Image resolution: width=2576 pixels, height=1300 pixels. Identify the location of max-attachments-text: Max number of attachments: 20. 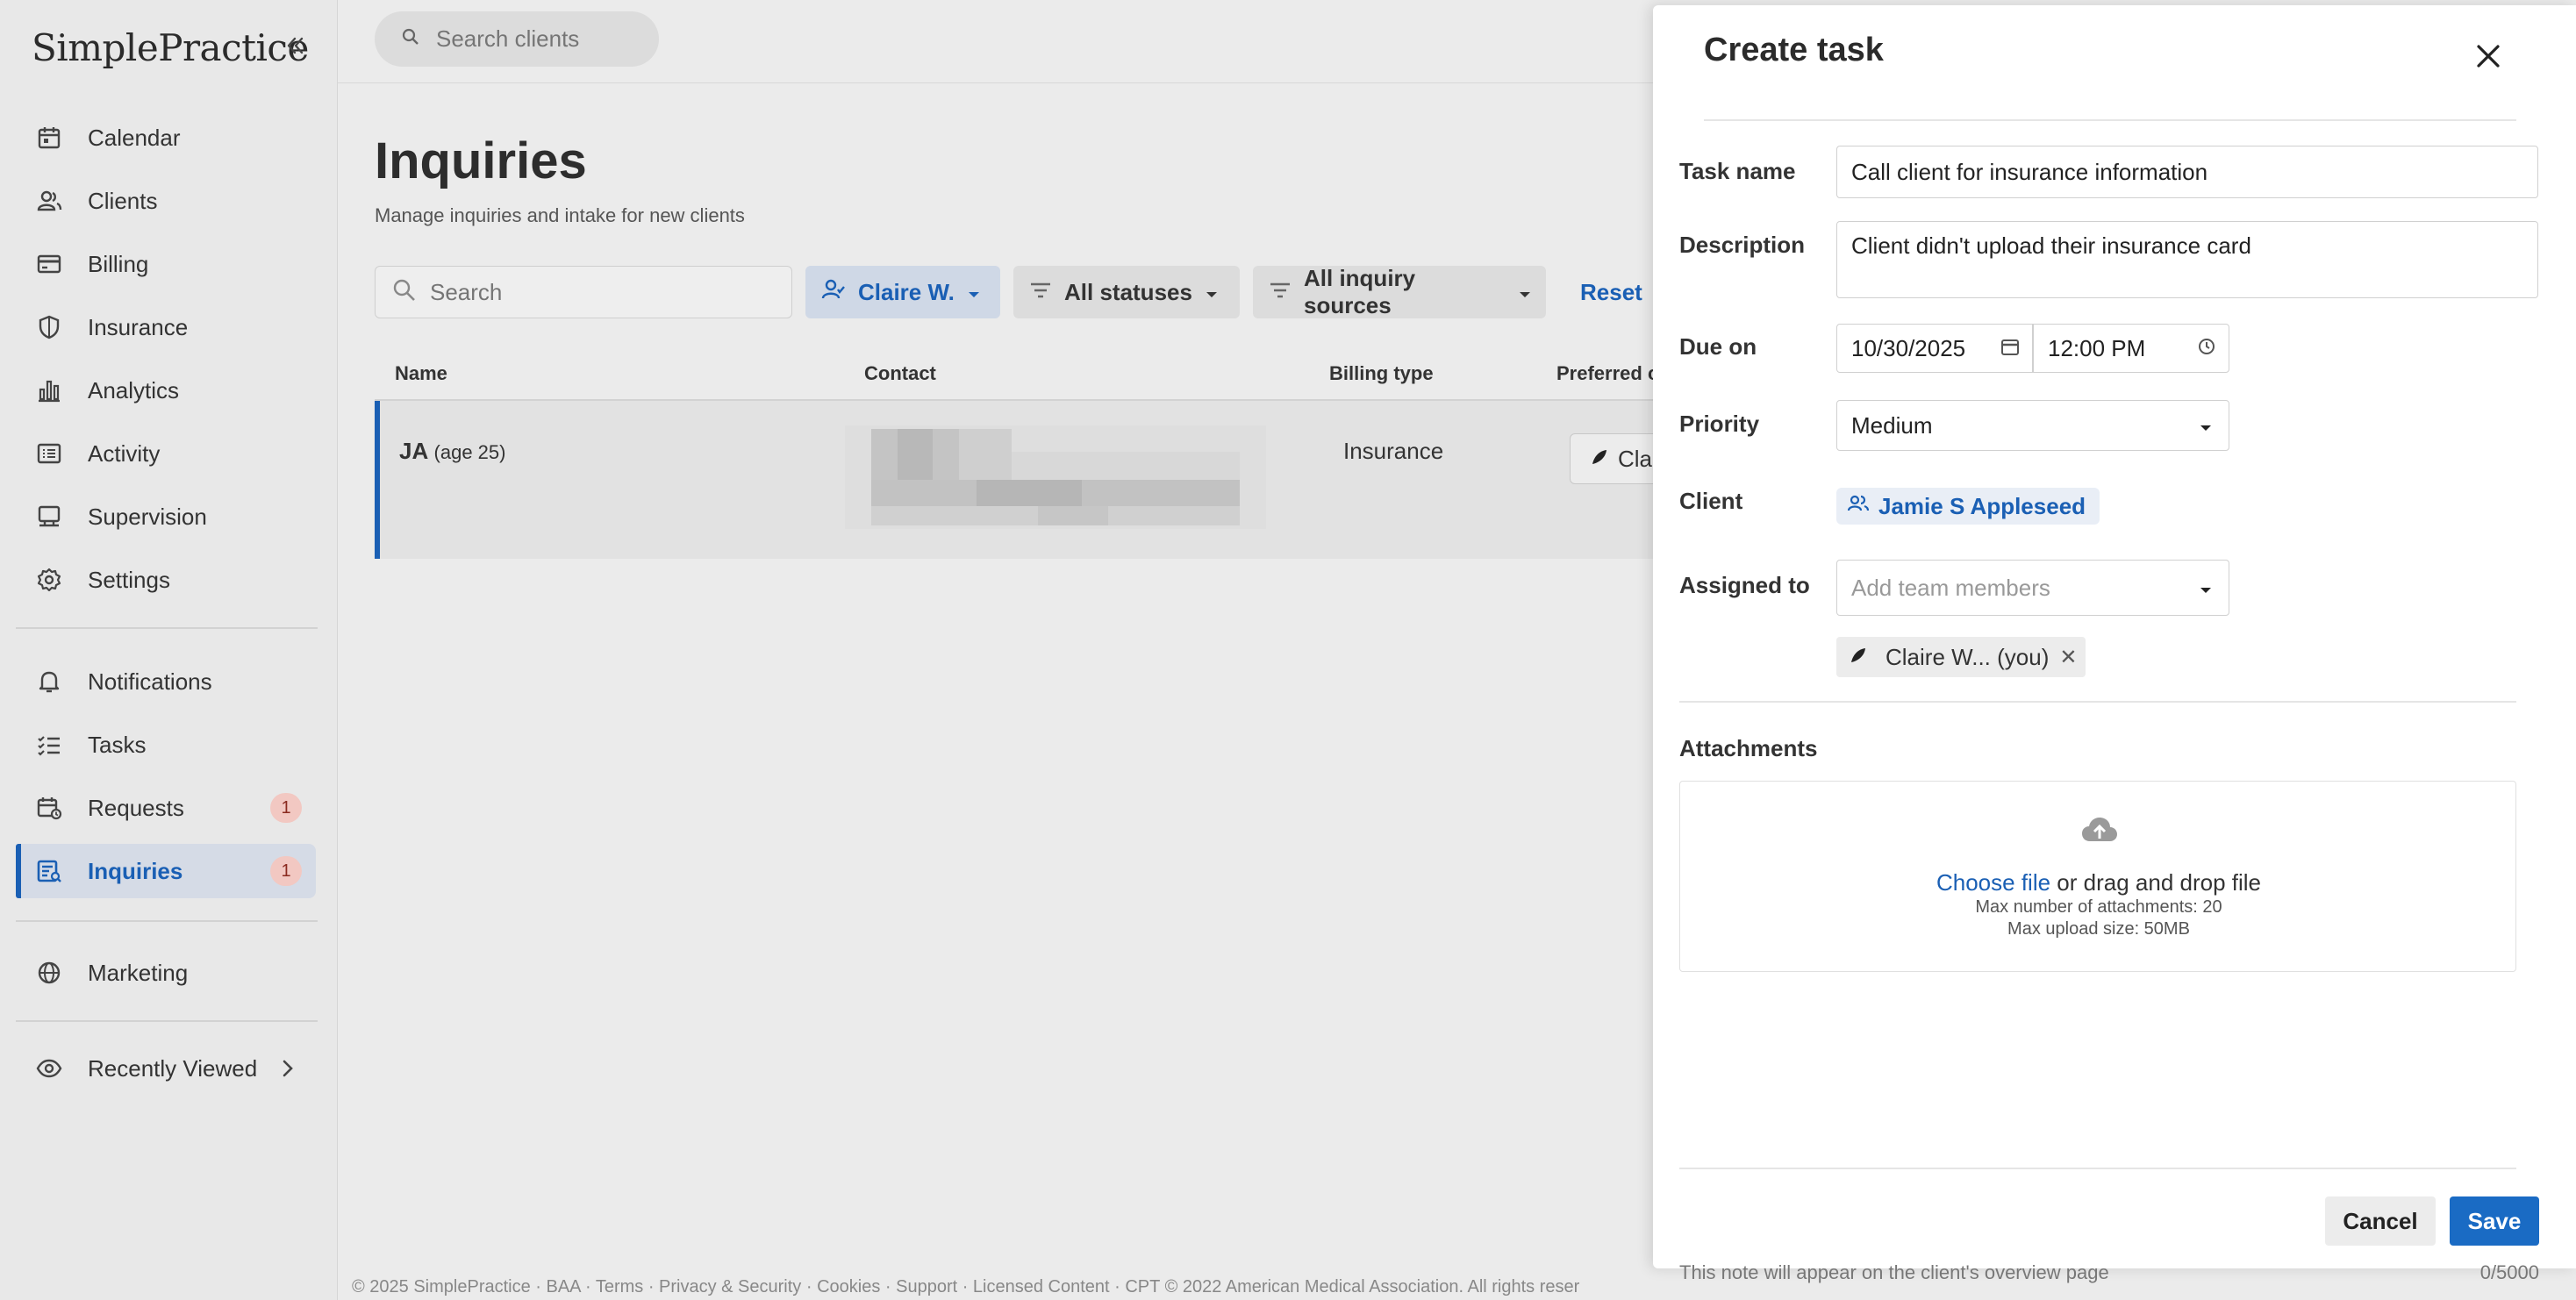
(2098, 907).